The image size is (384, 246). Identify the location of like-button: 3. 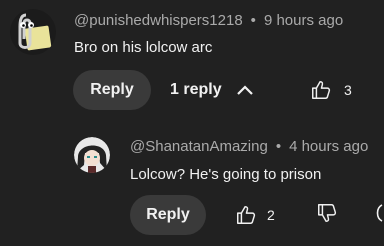
(331, 90).